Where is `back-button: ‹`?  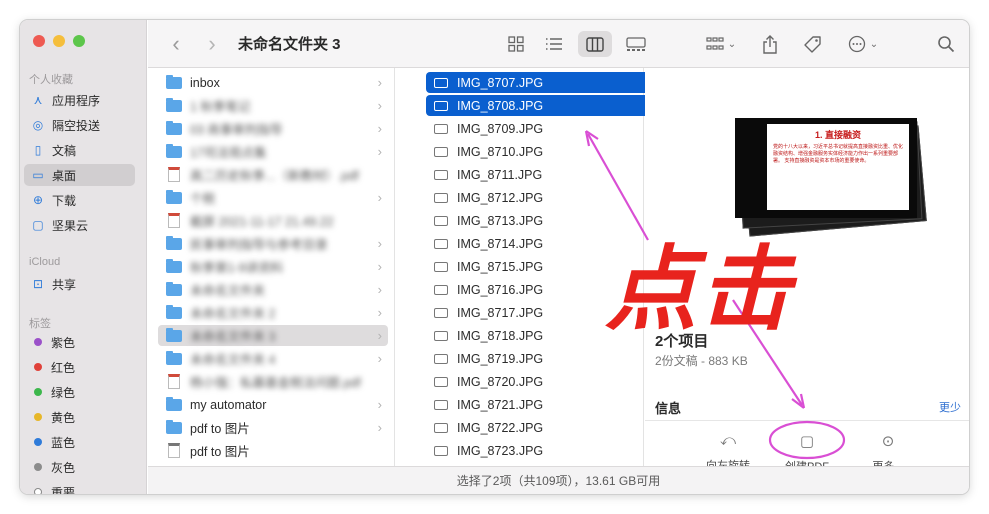
back-button: ‹ is located at coordinates (176, 44).